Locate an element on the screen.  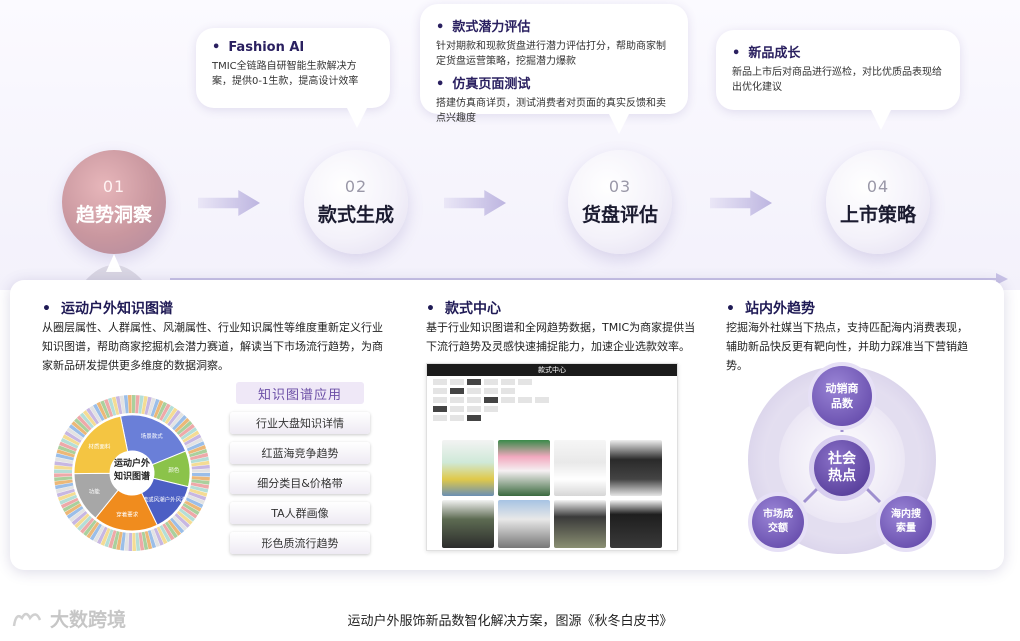
bubble-new-growth: 新品成长 新品上市后对商品进行巡检，对比优质品表现给出优化建议 is located at coordinates (838, 80).